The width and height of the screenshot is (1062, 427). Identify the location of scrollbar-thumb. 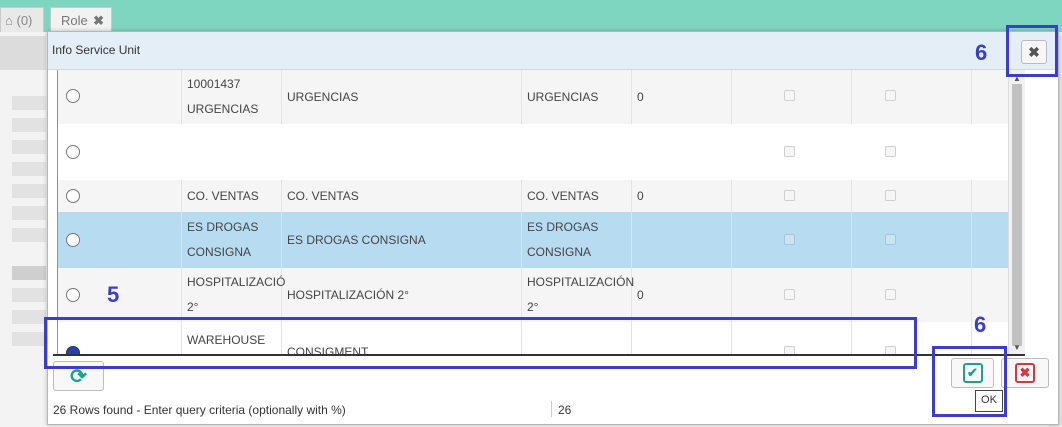
(1017, 215).